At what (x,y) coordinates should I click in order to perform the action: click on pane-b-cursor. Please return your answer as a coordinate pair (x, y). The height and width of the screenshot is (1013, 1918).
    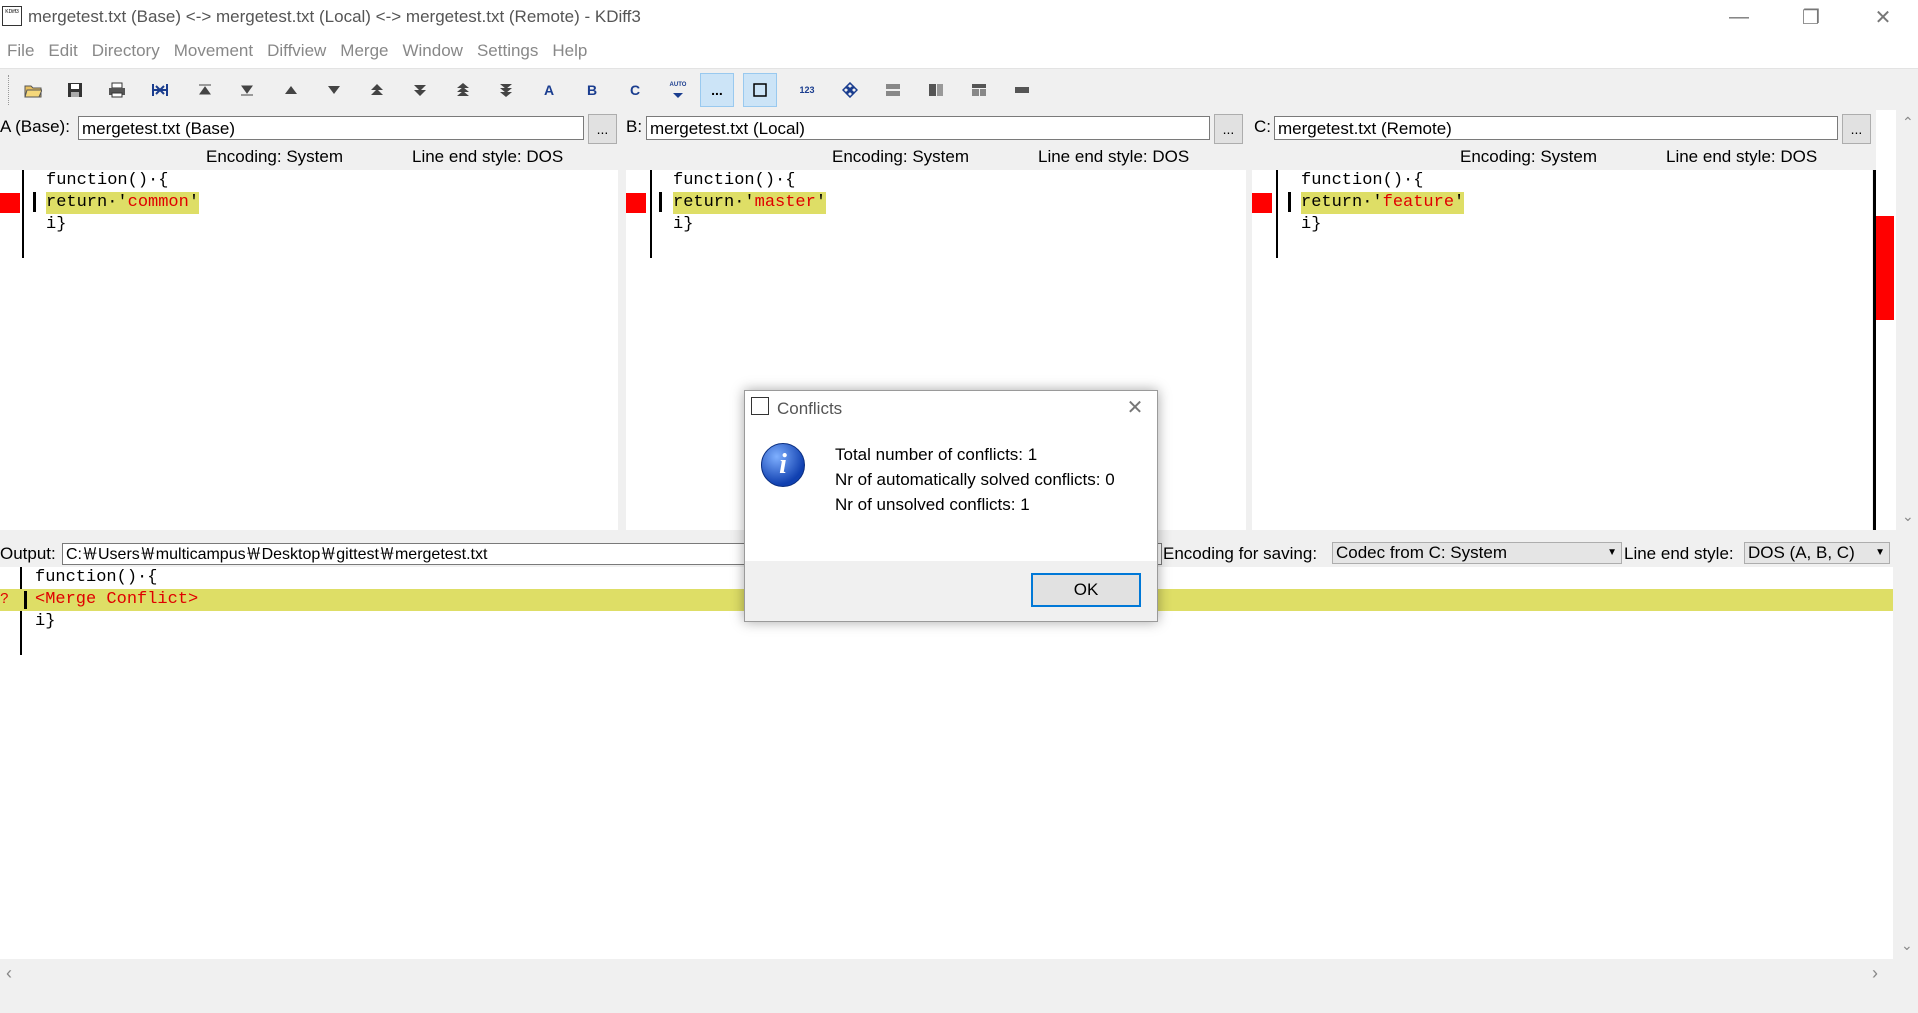
    Looking at the image, I should click on (660, 202).